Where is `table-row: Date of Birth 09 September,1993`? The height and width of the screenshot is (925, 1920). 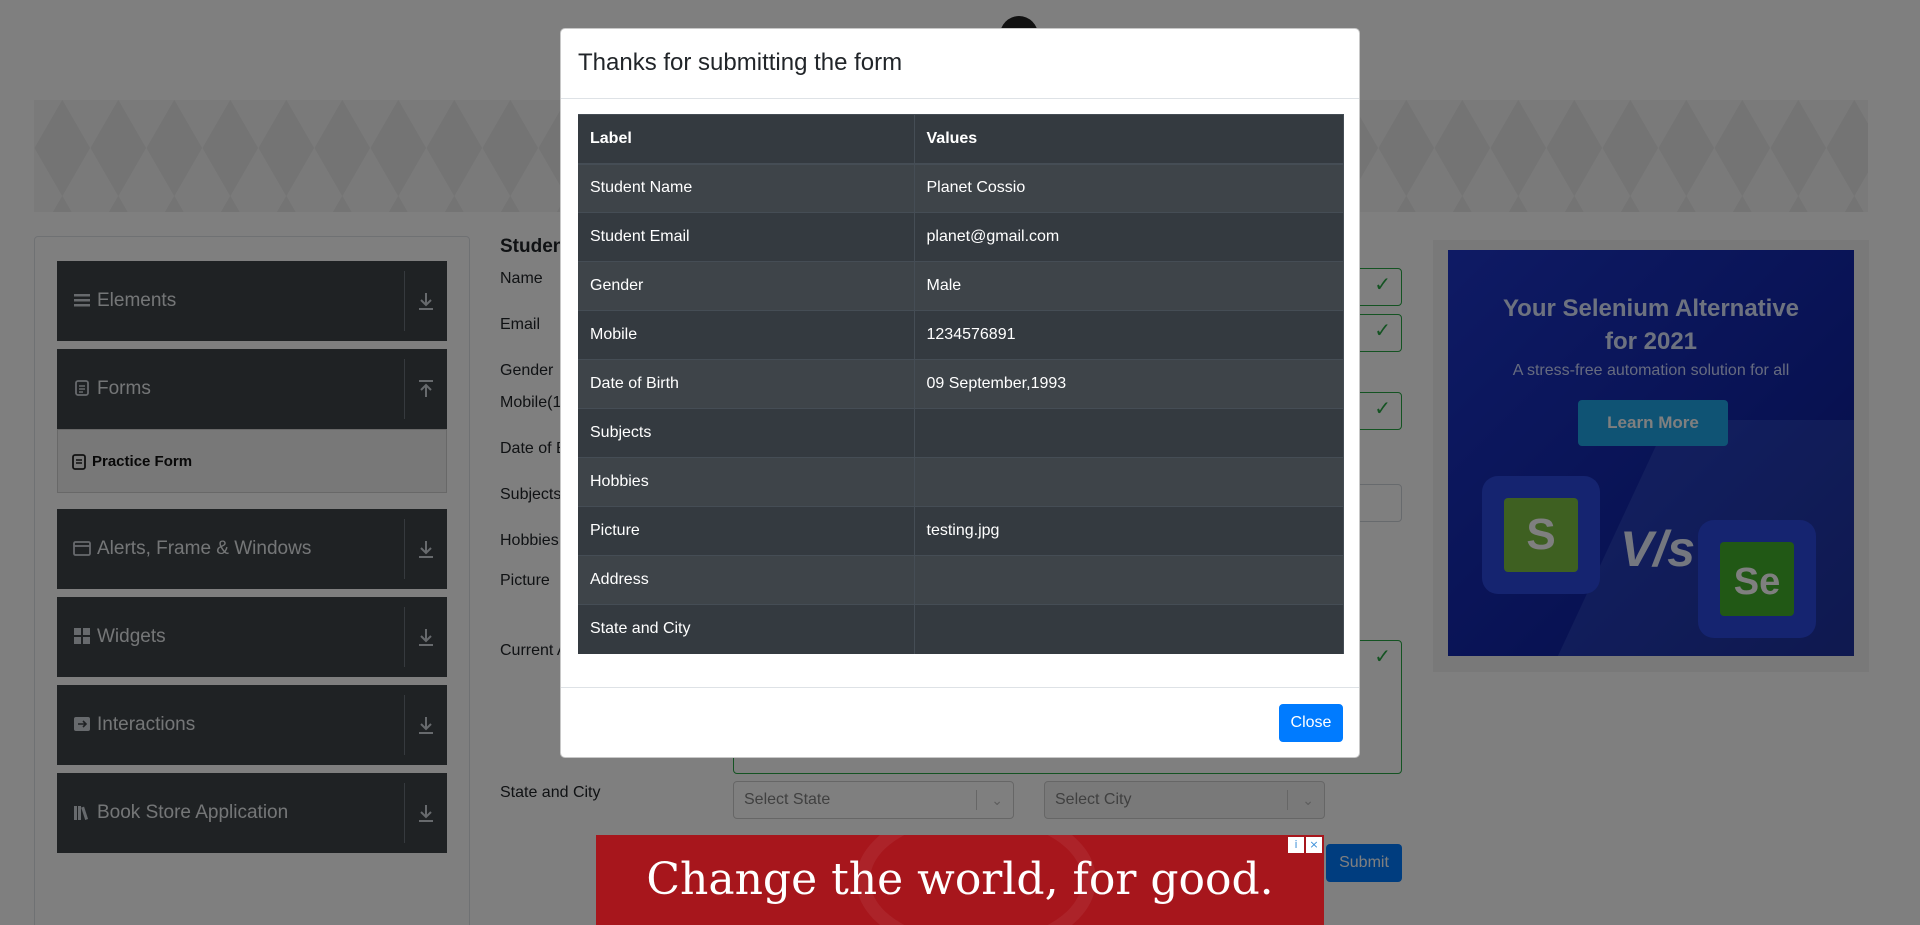
table-row: Date of Birth 09 September,1993 is located at coordinates (961, 384).